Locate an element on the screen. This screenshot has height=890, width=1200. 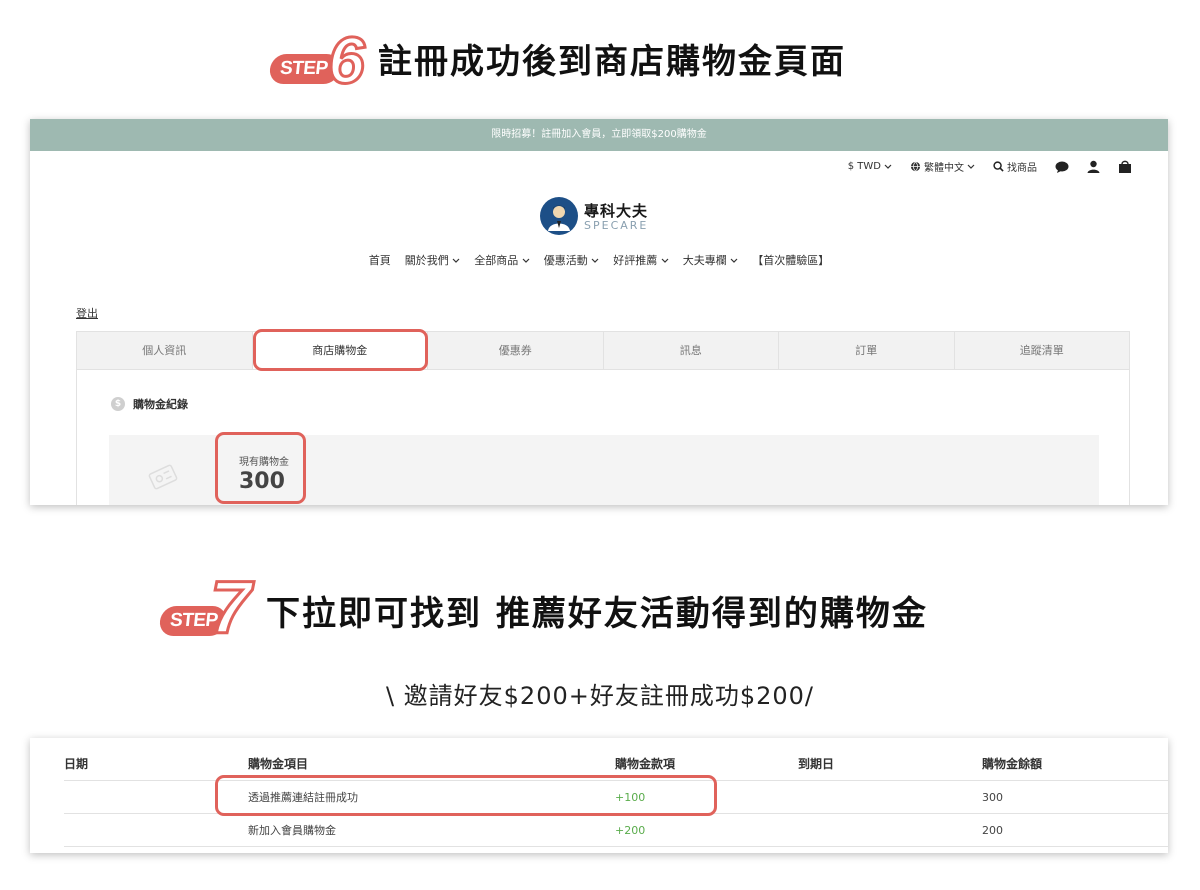
credit-section-label: 購物金紀錄 is located at coordinates (160, 404).